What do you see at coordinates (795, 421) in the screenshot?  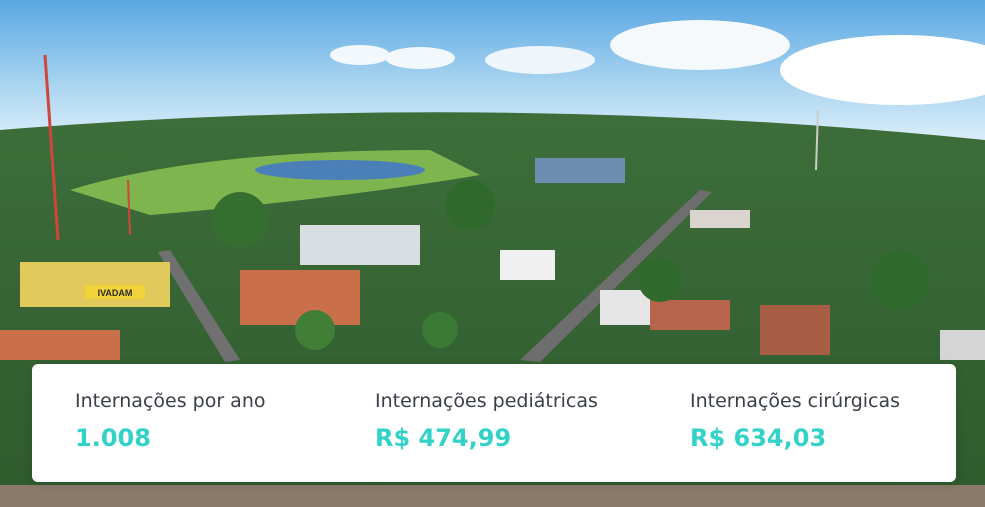 I see `stat-internacoes-cirurgicas: Internações cirúrgicas R$ 634,03` at bounding box center [795, 421].